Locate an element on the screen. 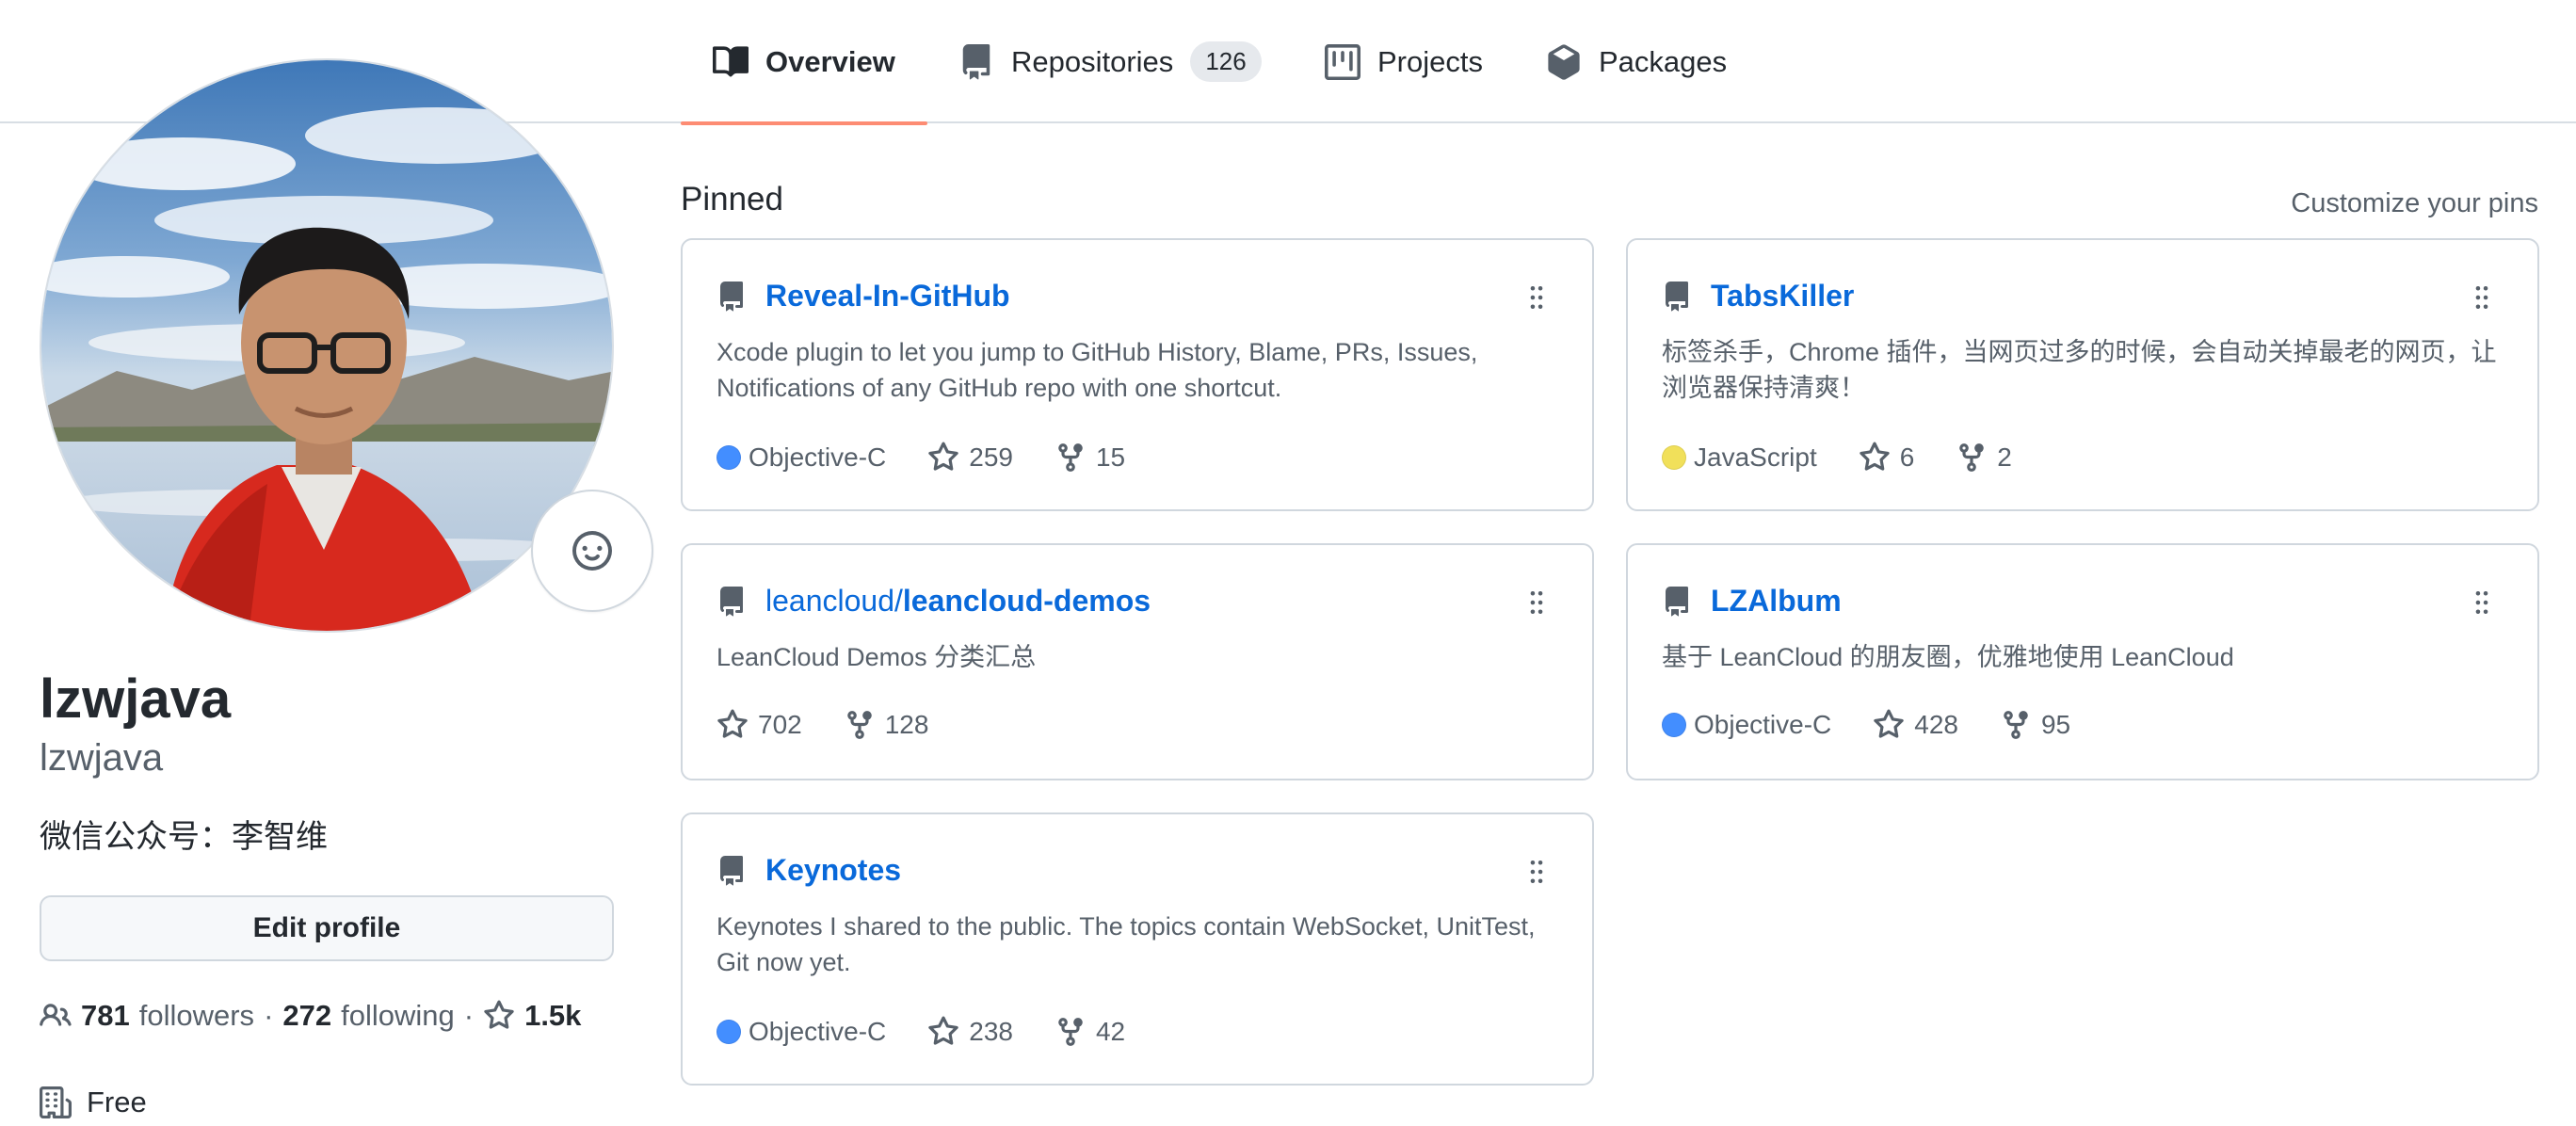 Image resolution: width=2576 pixels, height=1126 pixels. repo-meta: Objective-C 428 95 is located at coordinates (1887, 725).